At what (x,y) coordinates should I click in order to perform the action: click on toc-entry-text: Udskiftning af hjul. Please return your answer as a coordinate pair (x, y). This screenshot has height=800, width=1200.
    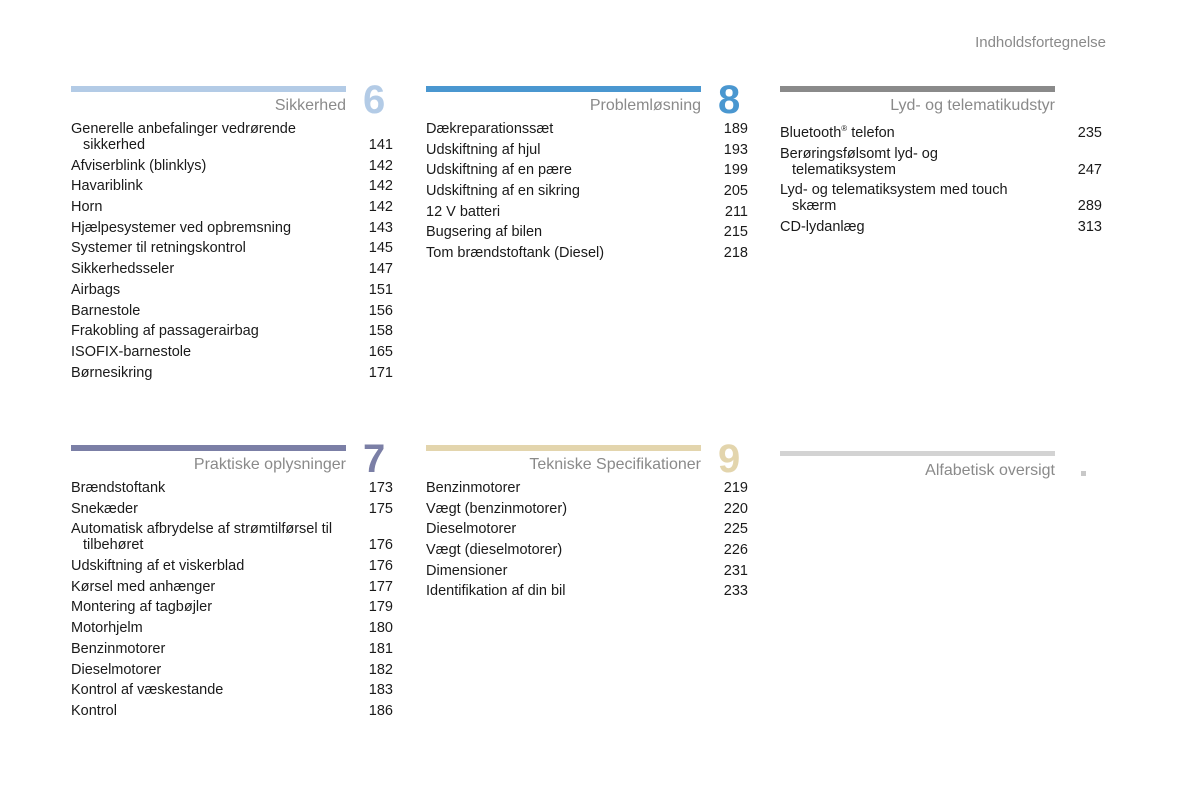
    Looking at the image, I should click on (483, 149).